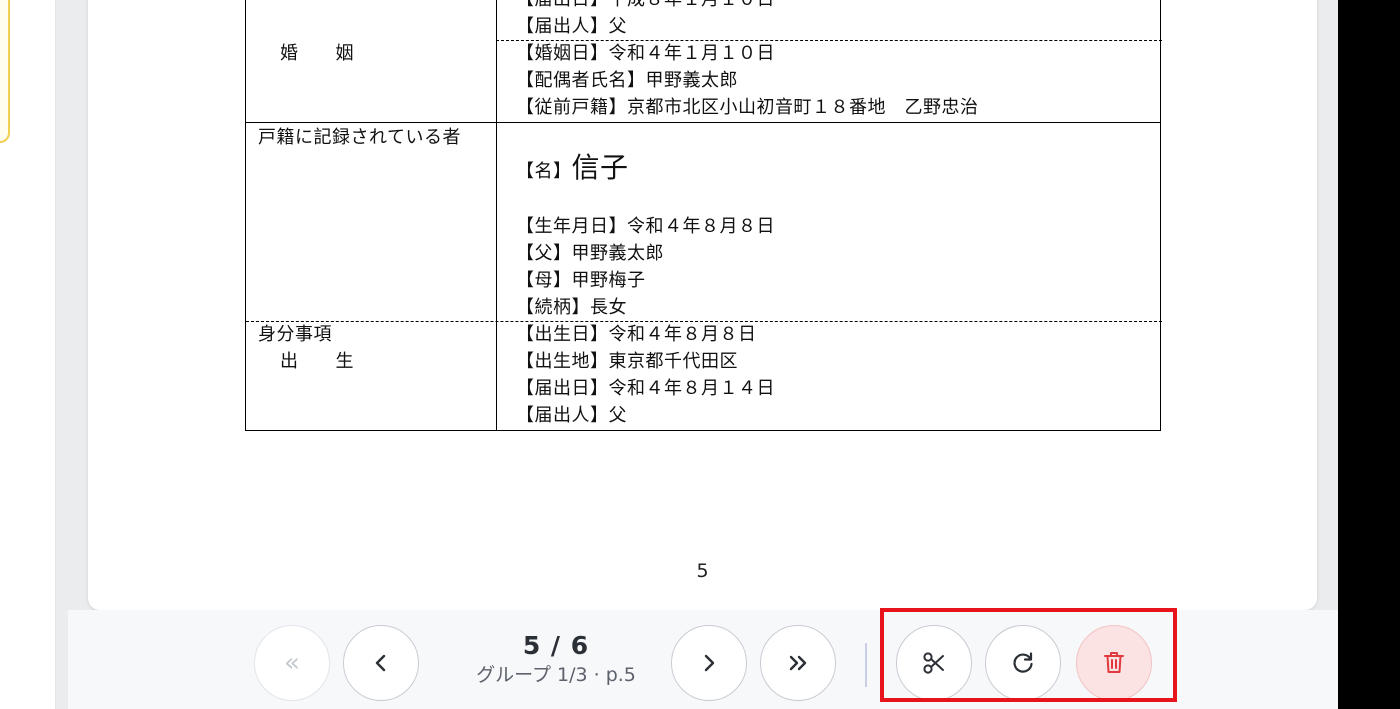 Image resolution: width=1400 pixels, height=709 pixels. I want to click on birth-filer-line: 【届出人】父, so click(571, 415).